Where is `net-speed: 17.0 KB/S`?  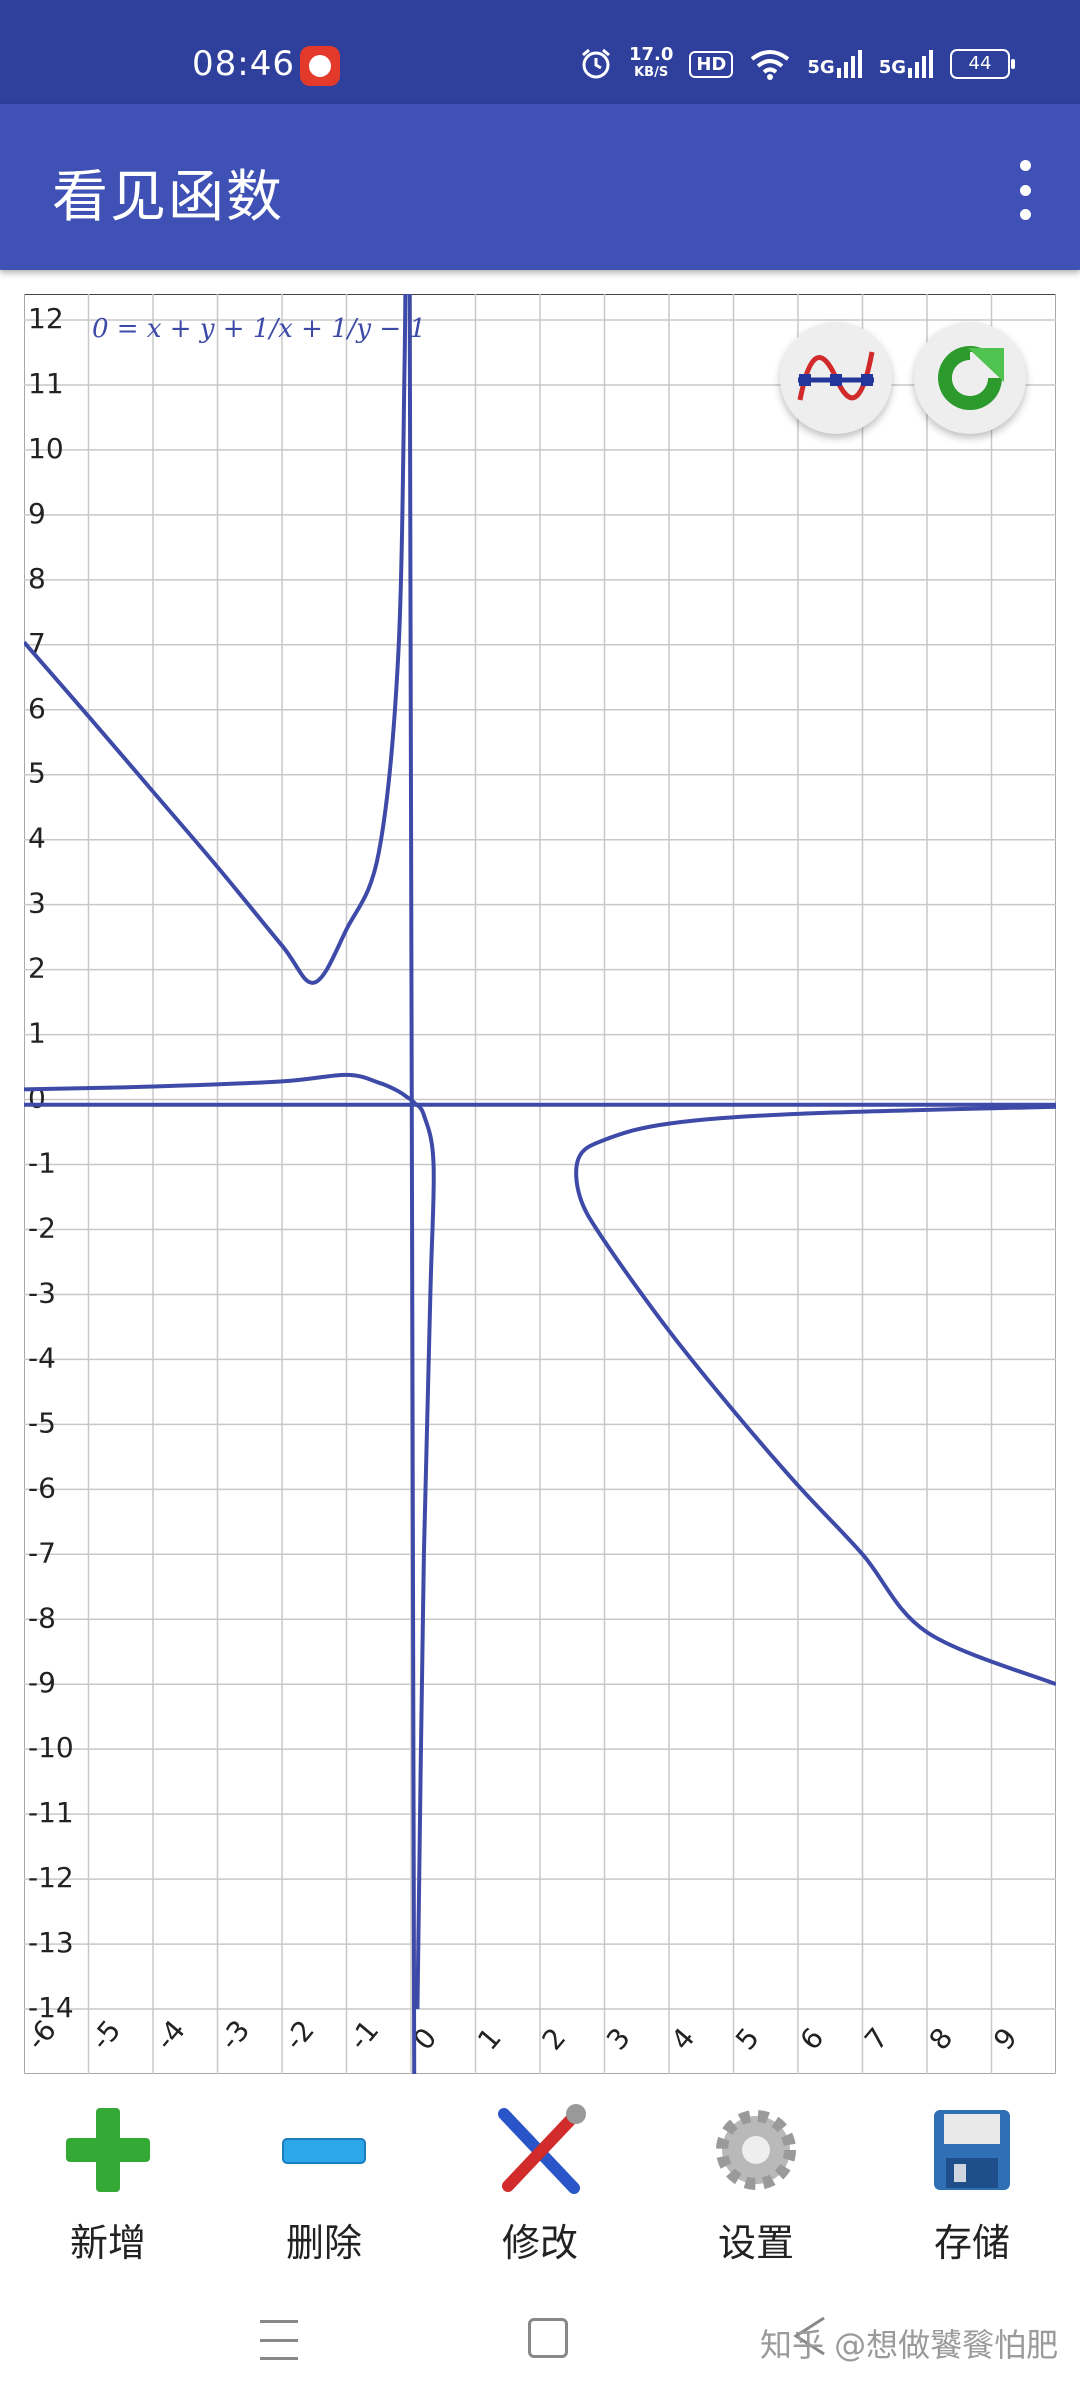
net-speed: 17.0 KB/S is located at coordinates (651, 64).